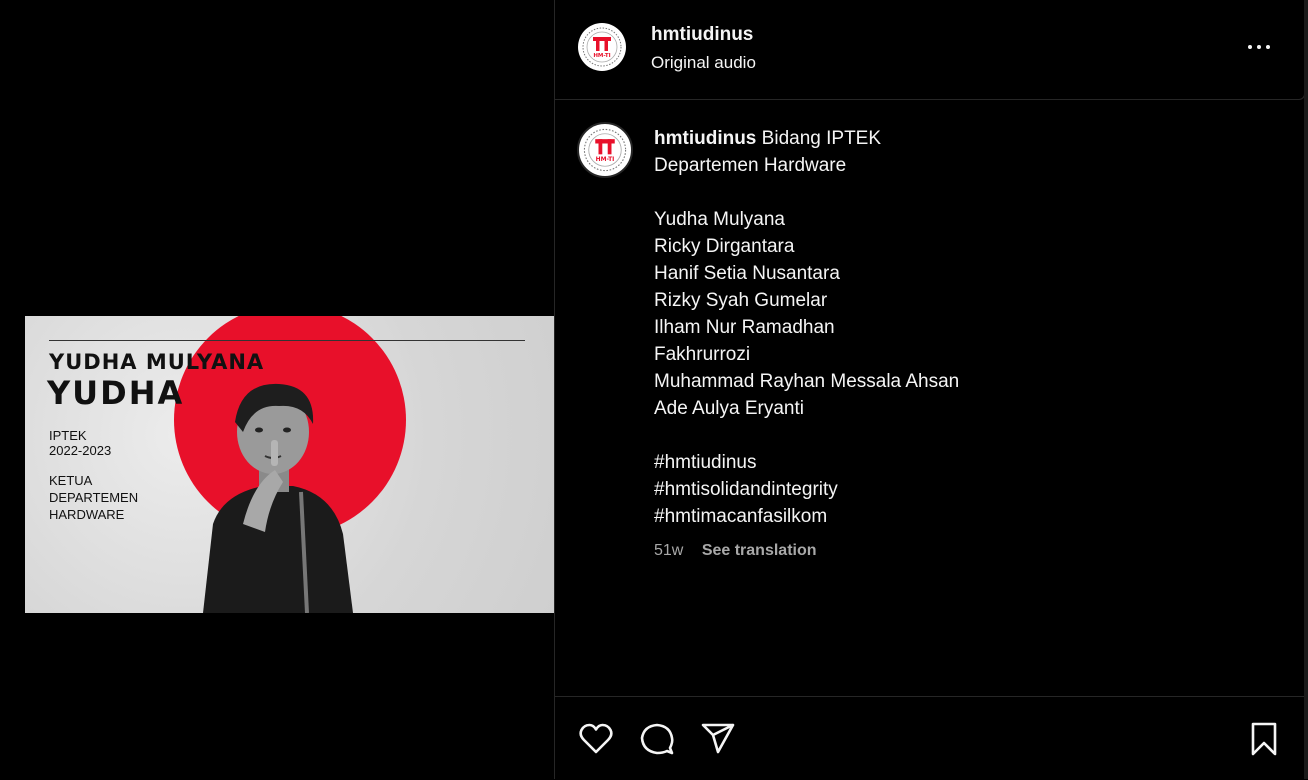 This screenshot has width=1308, height=780. Describe the element at coordinates (741, 300) in the screenshot. I see `member-name: Rizky Syah Gumelar` at that location.